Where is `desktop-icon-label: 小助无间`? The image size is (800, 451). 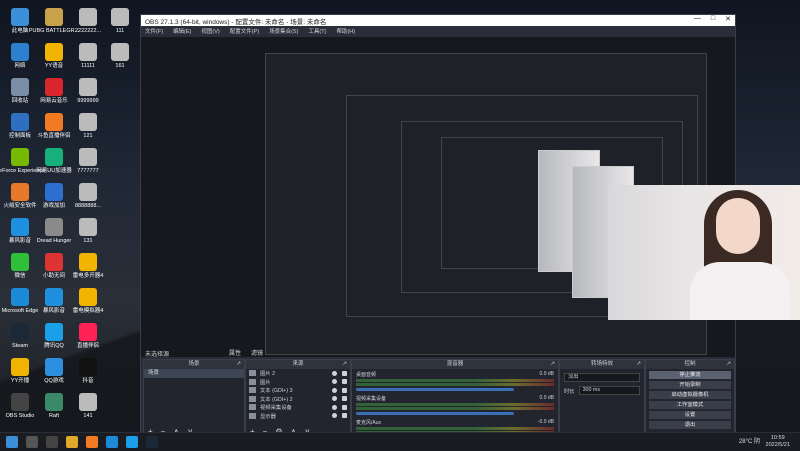
desktop-icon-label: 小助无间 is located at coordinates (53, 276).